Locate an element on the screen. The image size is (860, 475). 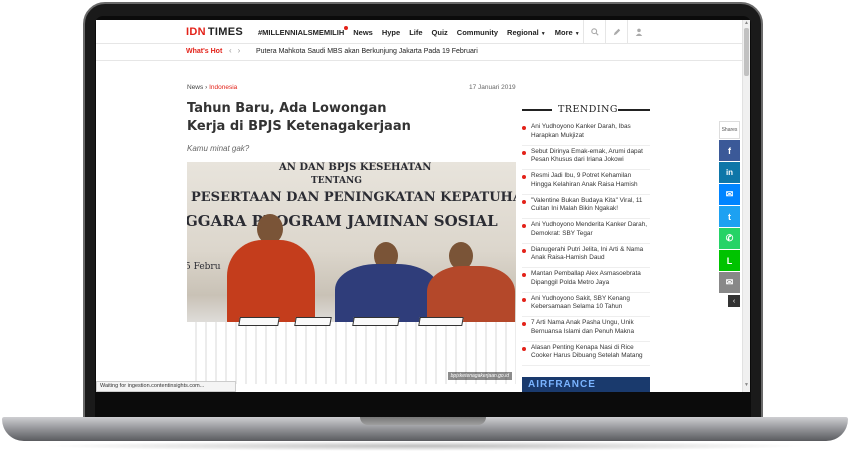
article-date: 17 Januari 2019 is located at coordinates (492, 87).